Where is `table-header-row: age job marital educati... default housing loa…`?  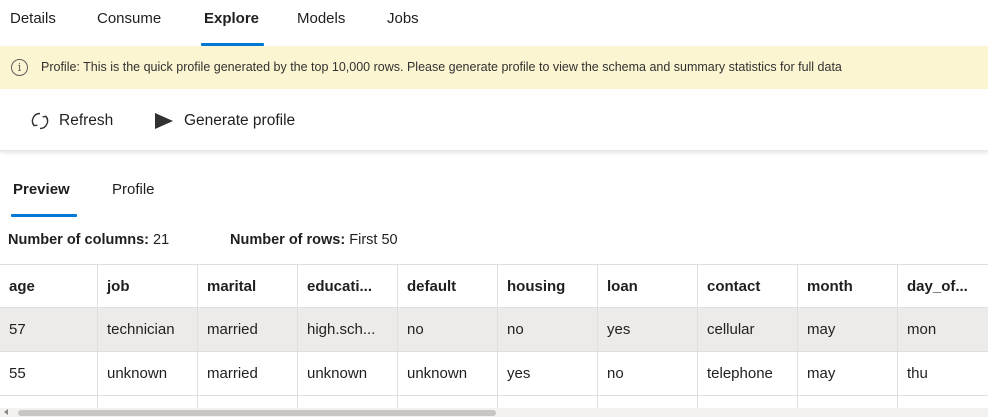 table-header-row: age job marital educati... default housing loa… is located at coordinates (494, 286).